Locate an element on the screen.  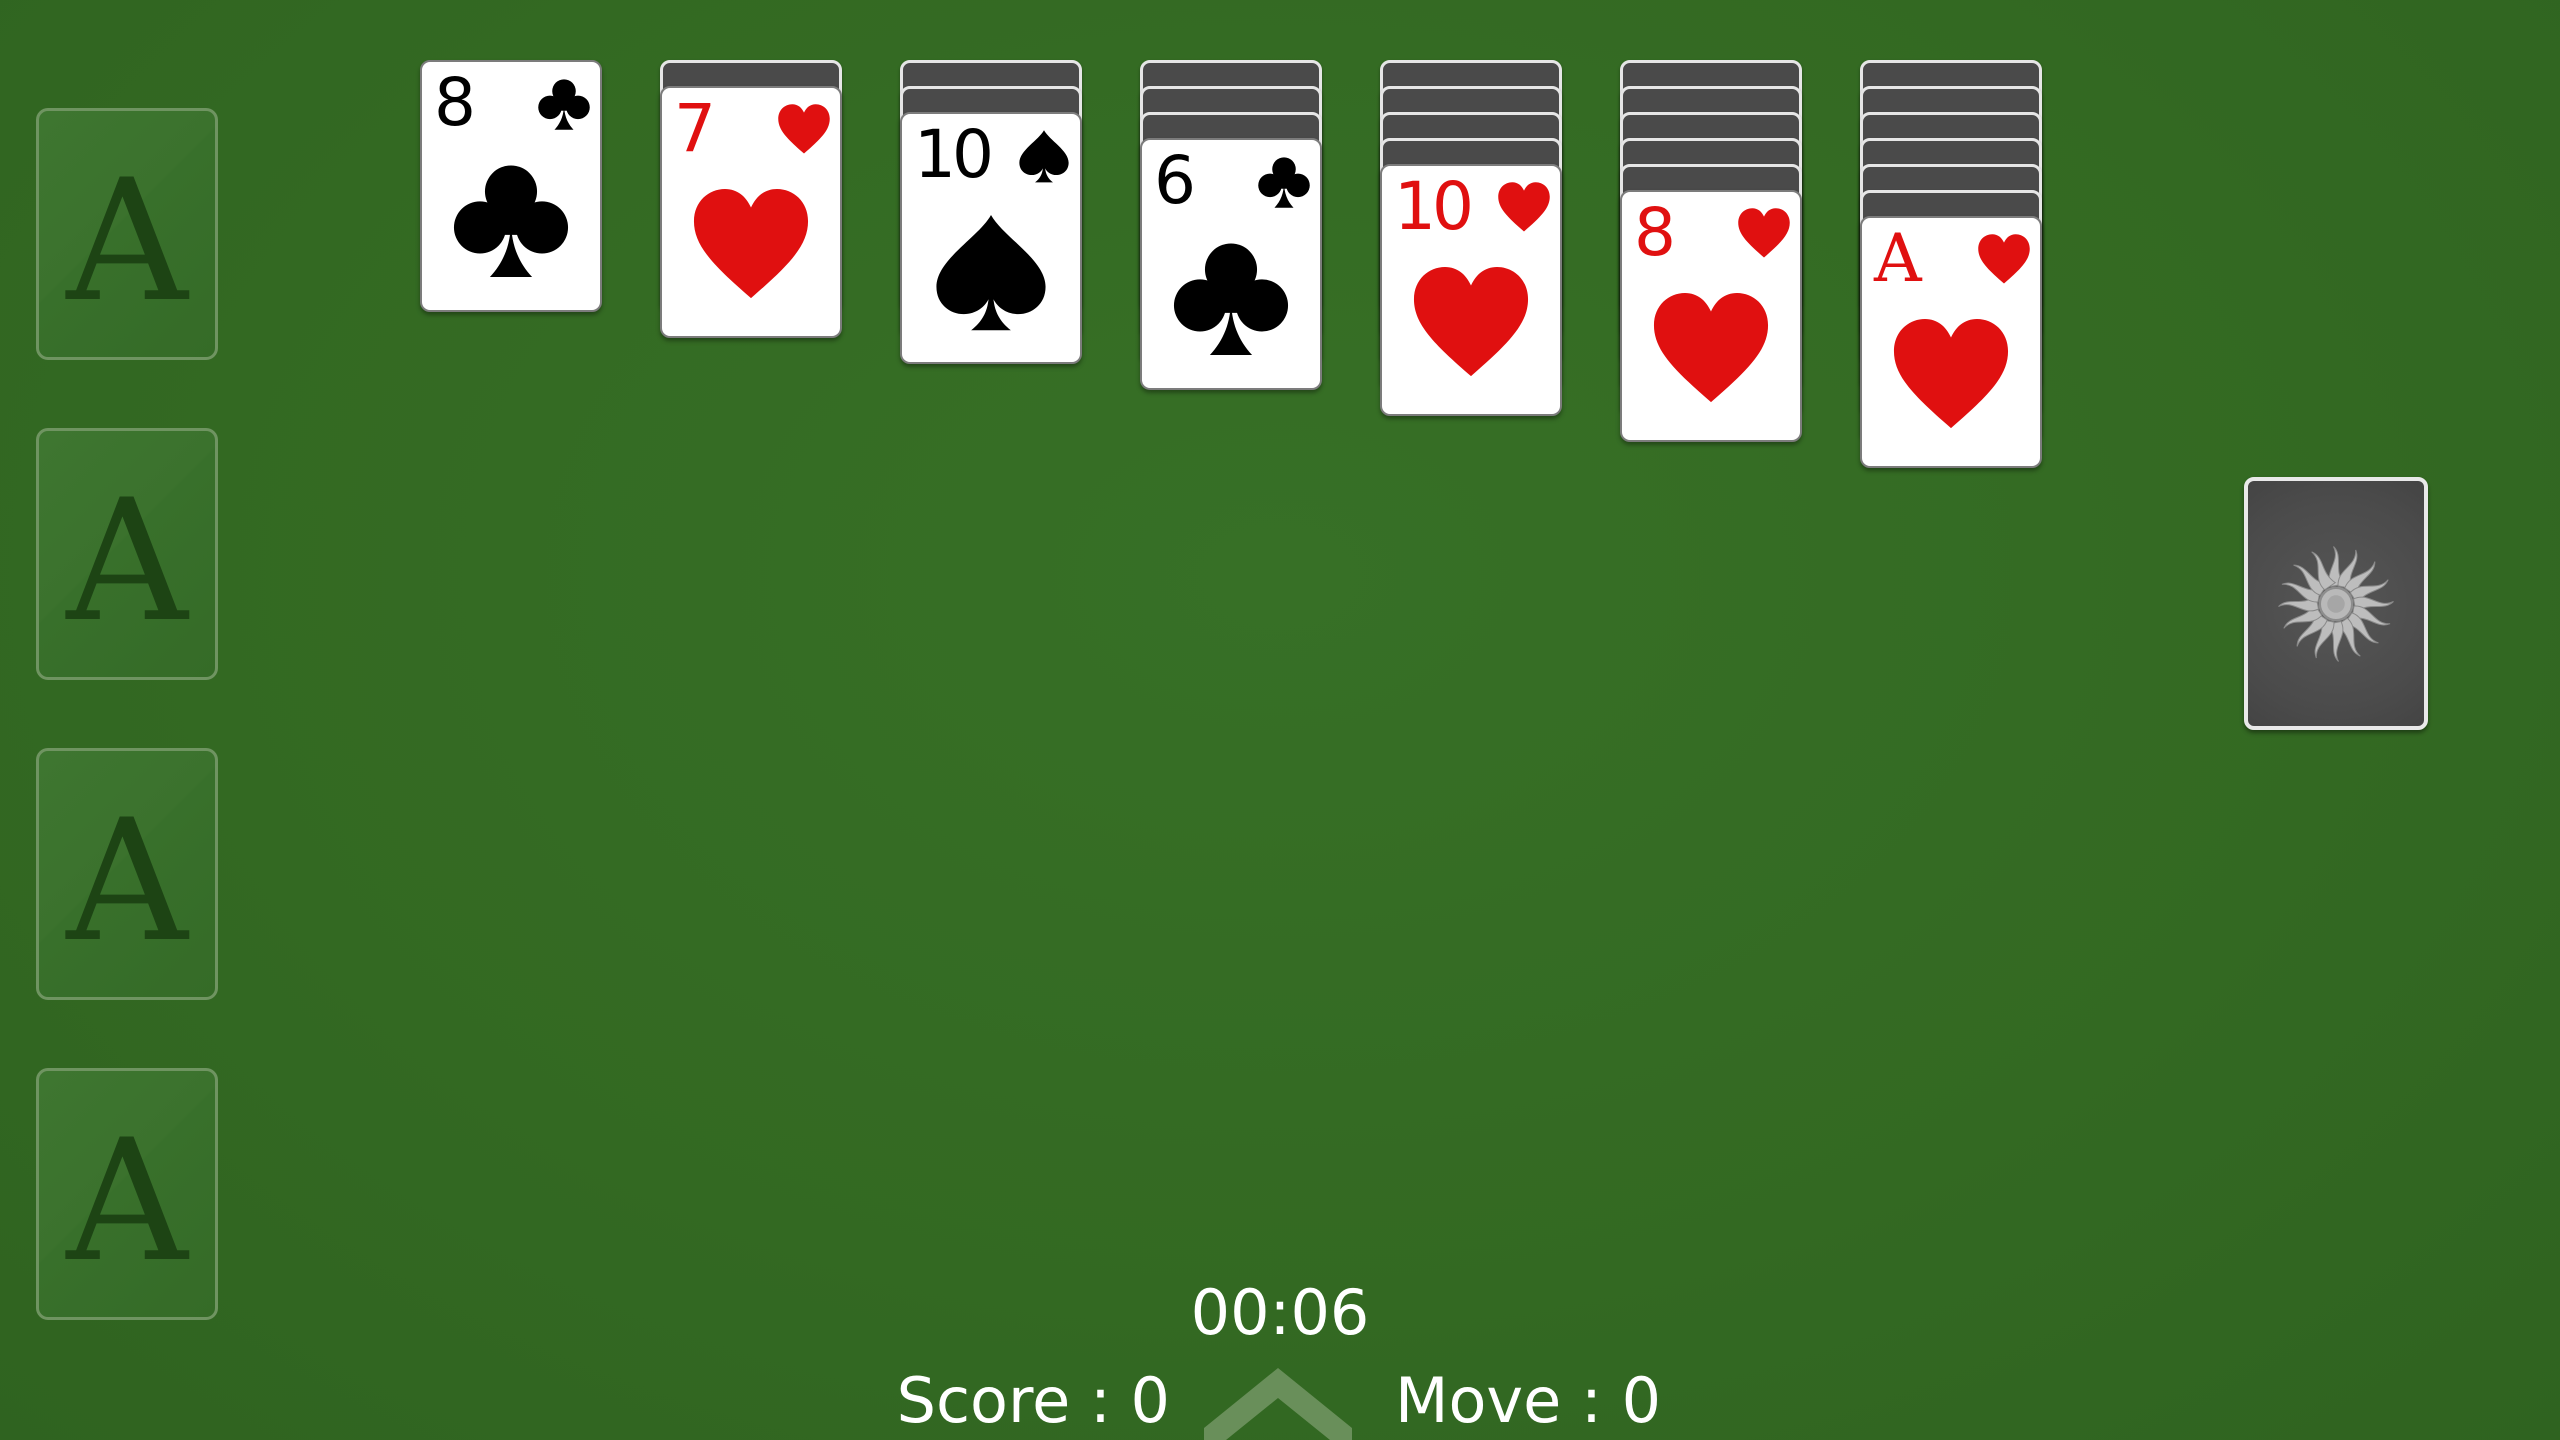
playing-card: A is located at coordinates (1951, 342).